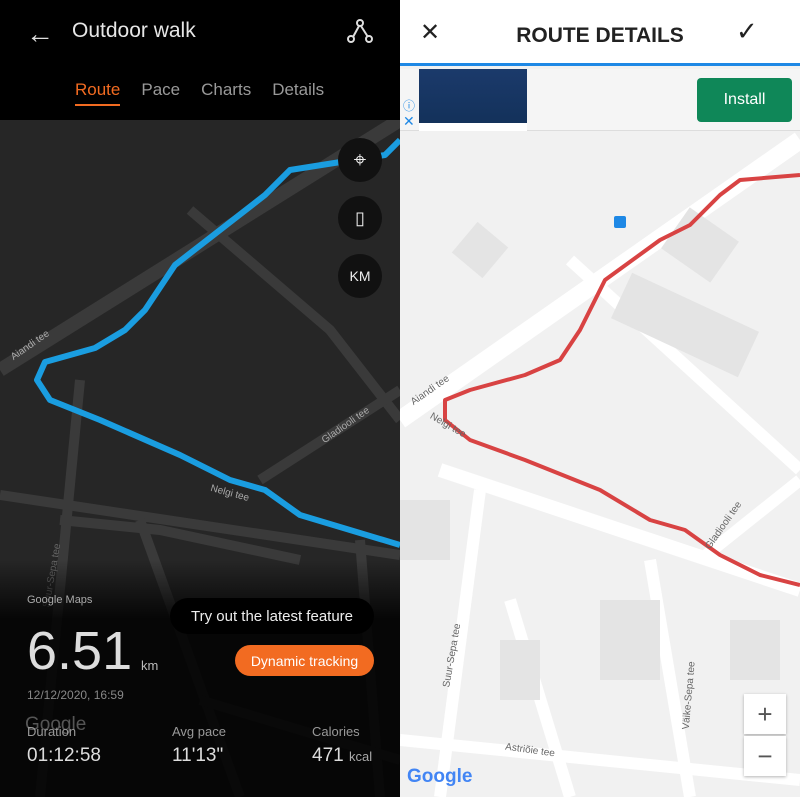 The height and width of the screenshot is (797, 800). I want to click on back-arrow-icon: ←, so click(40, 34).